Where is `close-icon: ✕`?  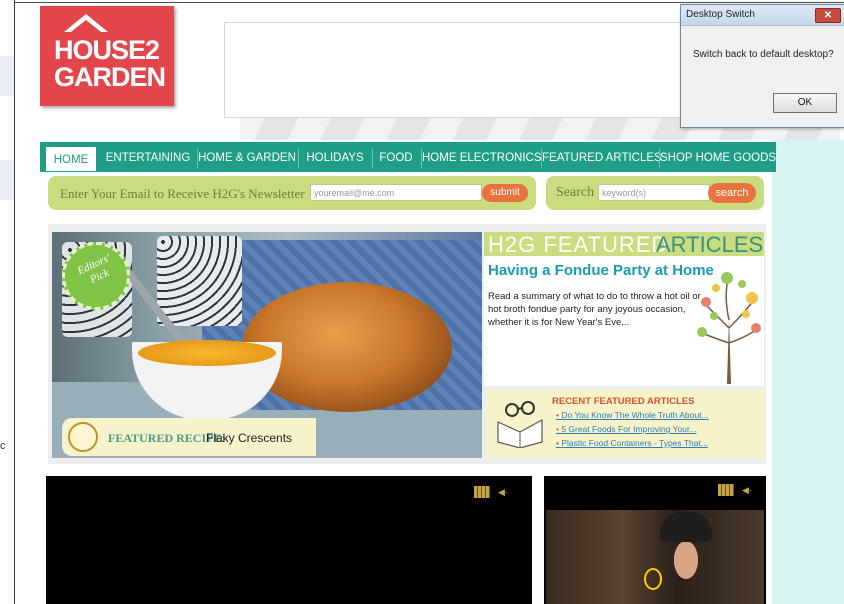
close-icon: ✕ is located at coordinates (828, 15).